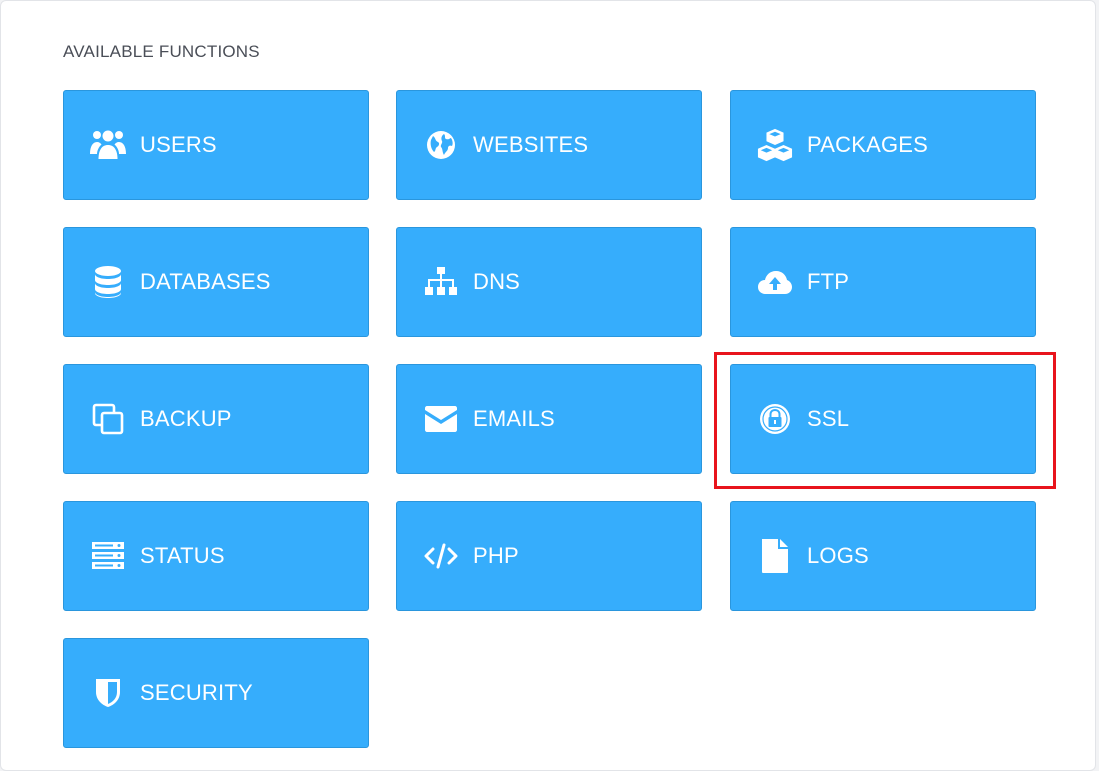 This screenshot has height=771, width=1099. What do you see at coordinates (108, 693) in the screenshot?
I see `shield-icon` at bounding box center [108, 693].